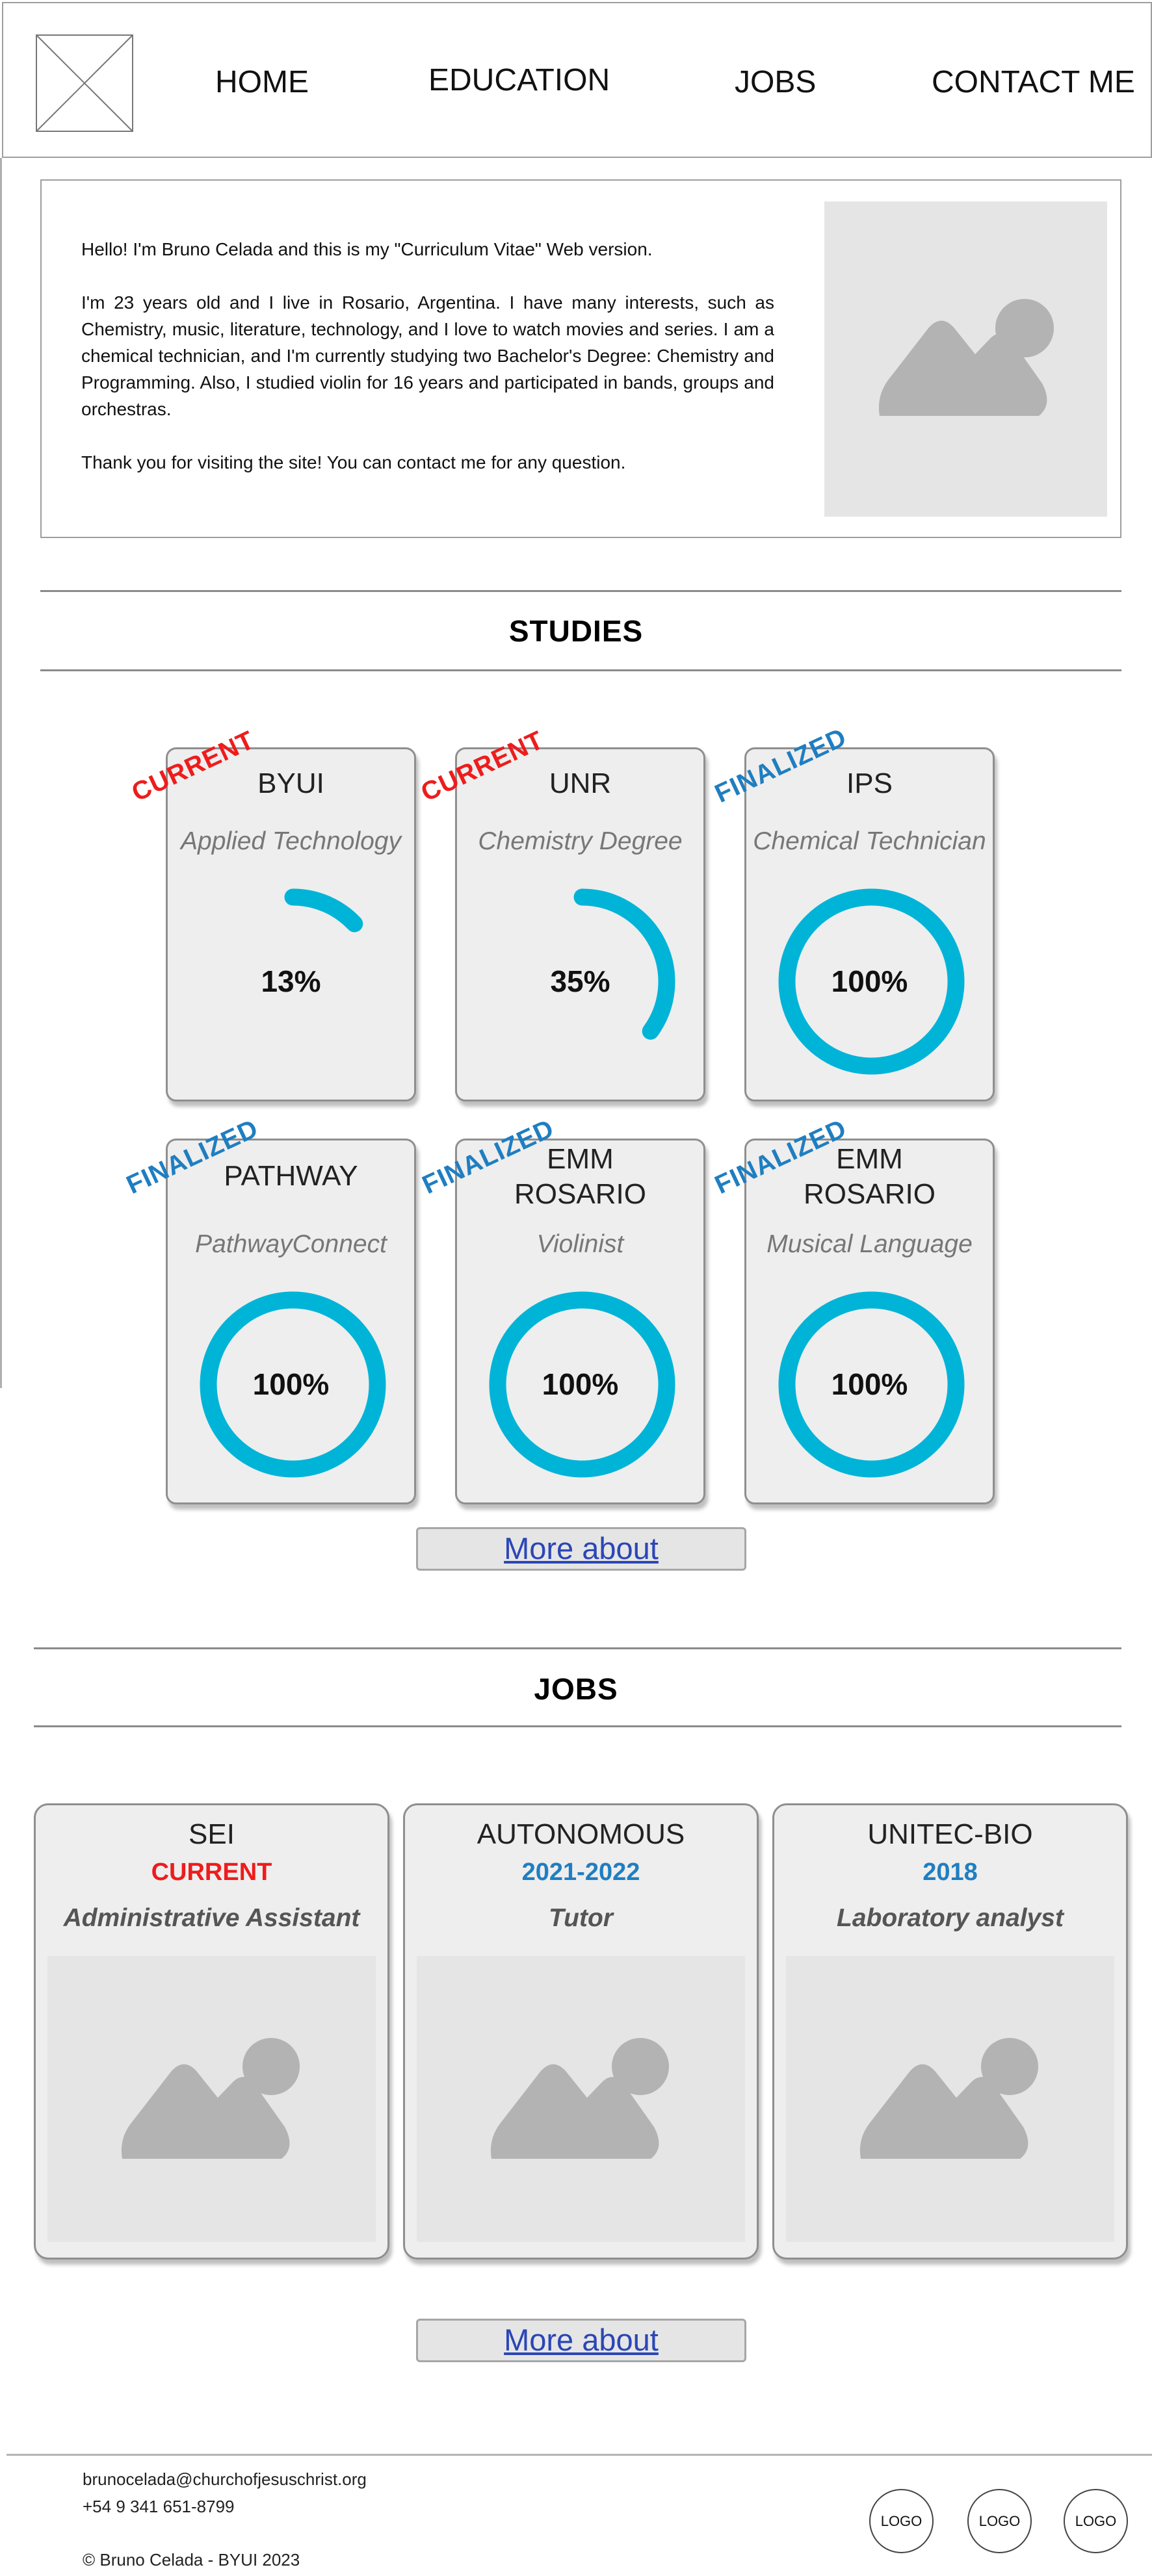  I want to click on job-period: CURRENT, so click(211, 1873).